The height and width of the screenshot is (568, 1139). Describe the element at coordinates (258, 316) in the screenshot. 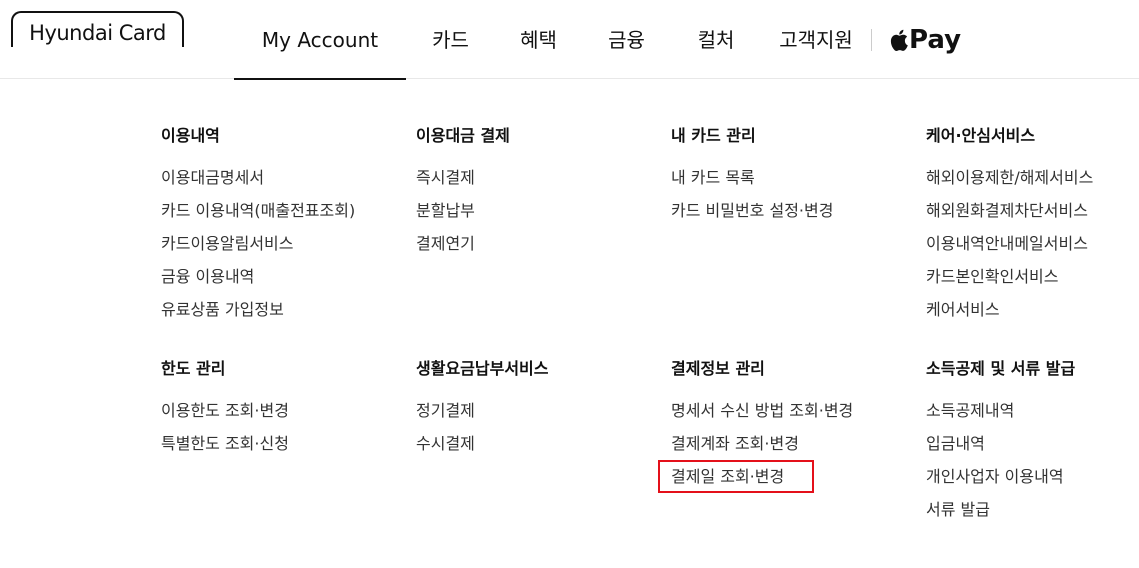

I see `menu-item: 유료상품 가입정보` at that location.